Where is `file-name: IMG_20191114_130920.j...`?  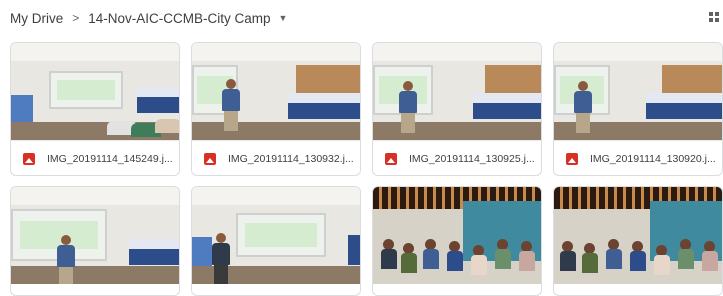 file-name: IMG_20191114_130920.j... is located at coordinates (653, 158).